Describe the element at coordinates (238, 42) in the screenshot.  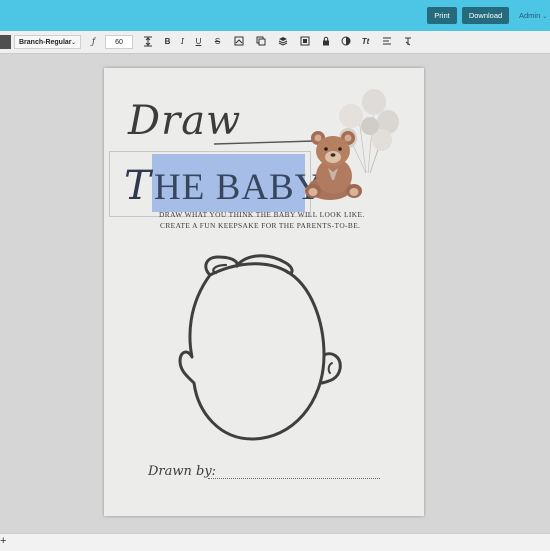
I see `image-icon` at that location.